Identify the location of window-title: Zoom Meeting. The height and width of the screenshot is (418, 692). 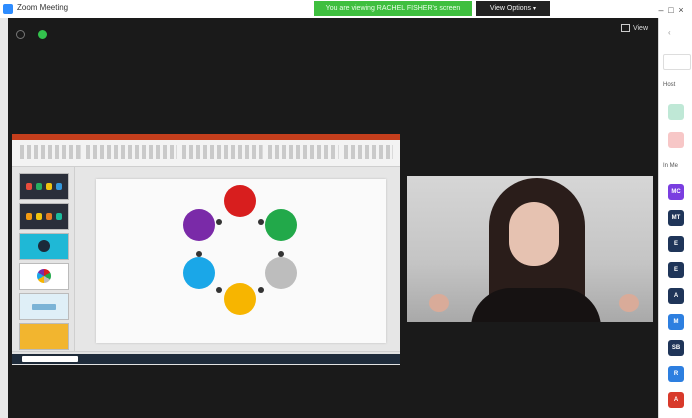
(43, 7).